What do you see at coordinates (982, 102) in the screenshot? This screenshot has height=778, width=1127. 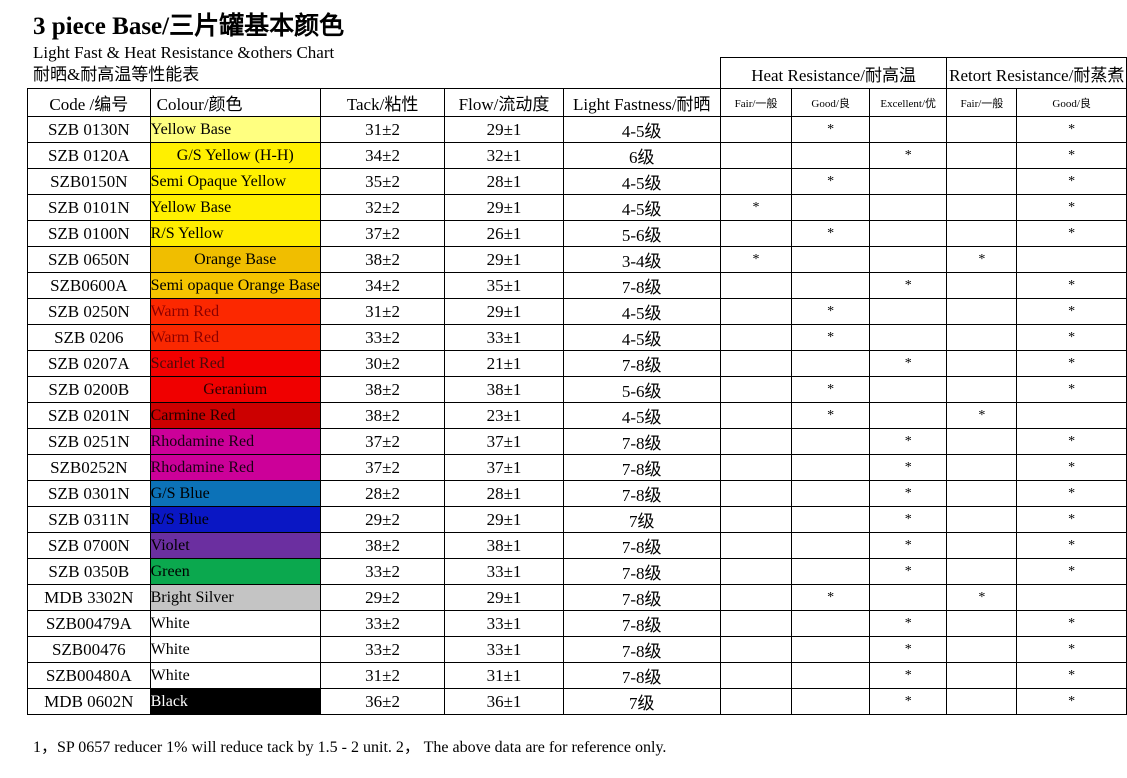 I see `subcolumn-header-retort-fair: Fair/一般` at bounding box center [982, 102].